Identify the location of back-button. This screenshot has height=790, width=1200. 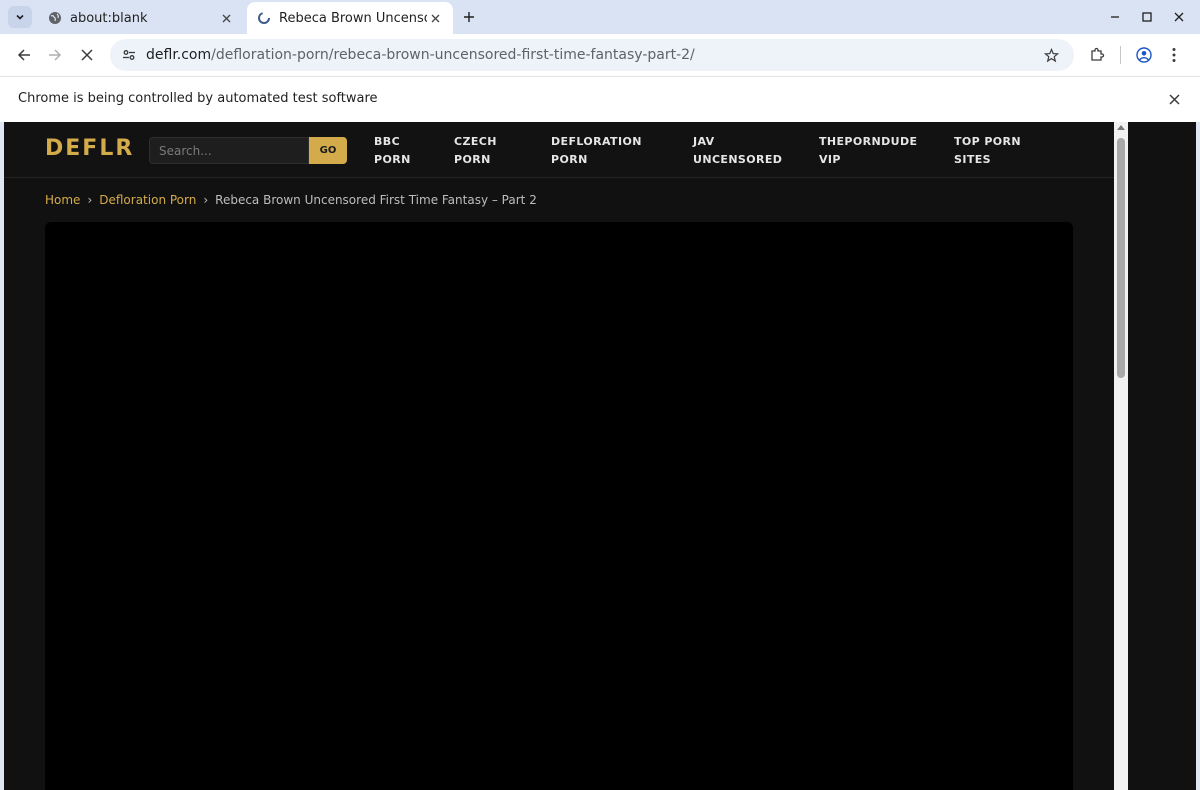
(24, 55).